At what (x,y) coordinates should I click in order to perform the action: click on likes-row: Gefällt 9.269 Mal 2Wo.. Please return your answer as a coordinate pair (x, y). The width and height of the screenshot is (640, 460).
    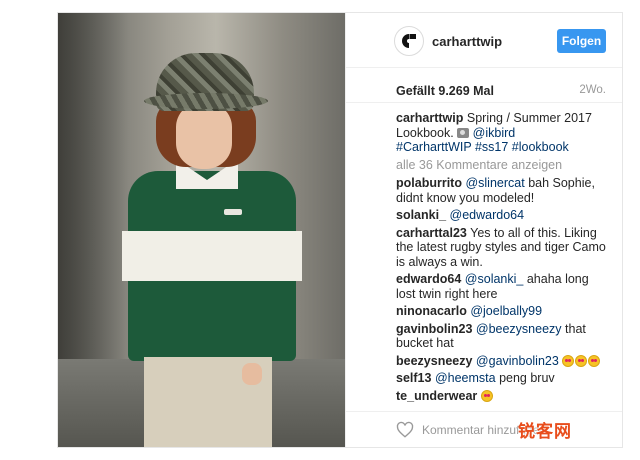
    Looking at the image, I should click on (484, 89).